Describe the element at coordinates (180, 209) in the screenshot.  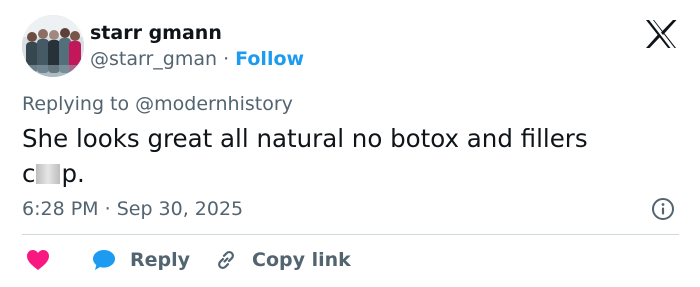
I see `tweet-date: Sep 30, 2025` at that location.